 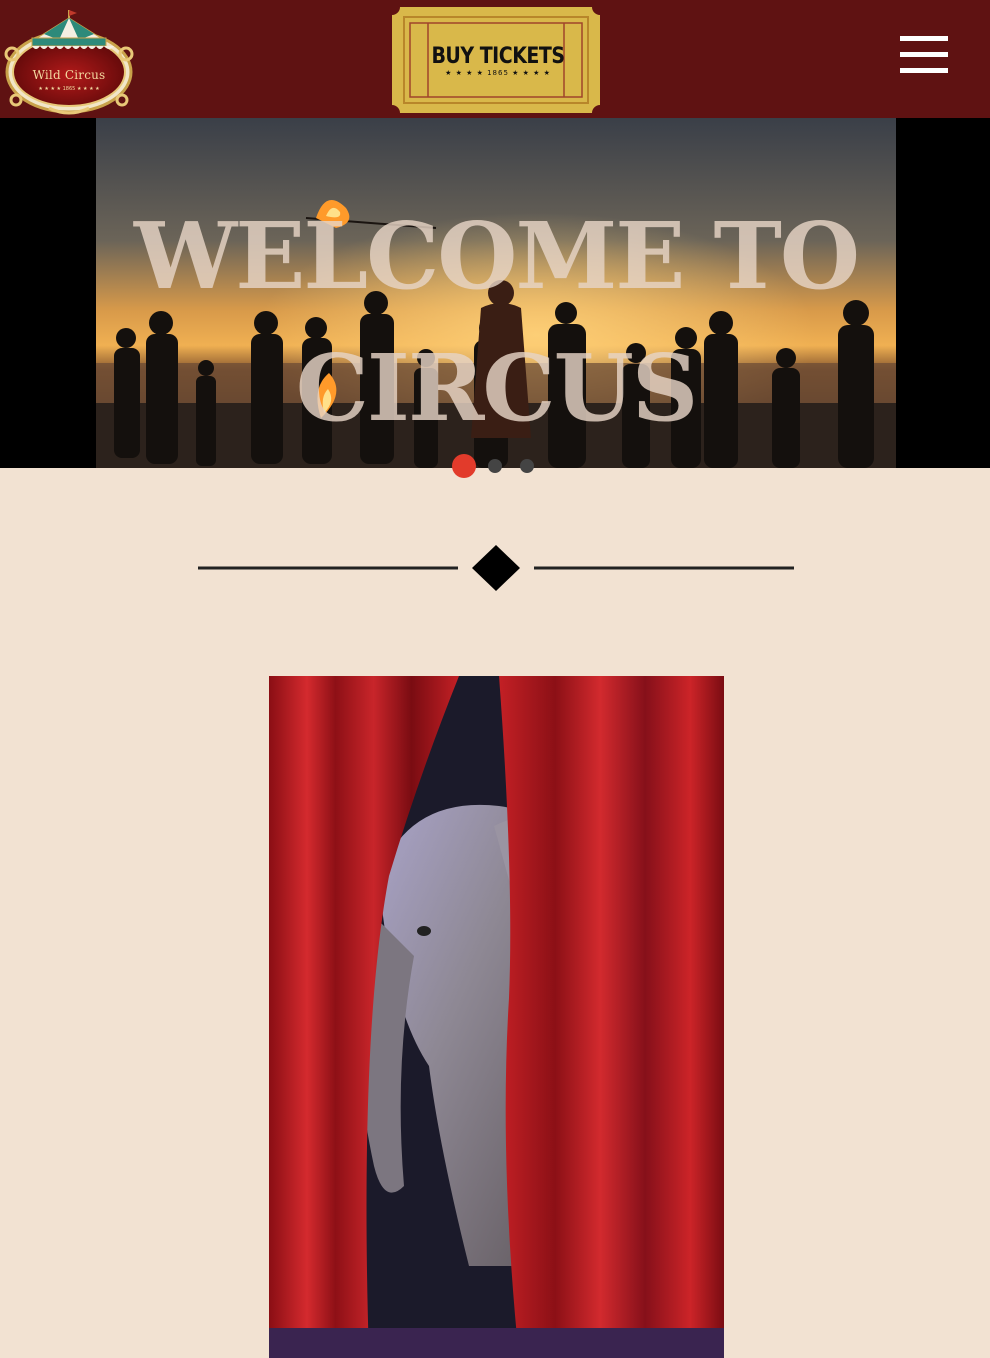 I want to click on buy-tickets-sub: ★ ★ ★ ★ 1865 ★ ★ ★ ★, so click(x=498, y=73).